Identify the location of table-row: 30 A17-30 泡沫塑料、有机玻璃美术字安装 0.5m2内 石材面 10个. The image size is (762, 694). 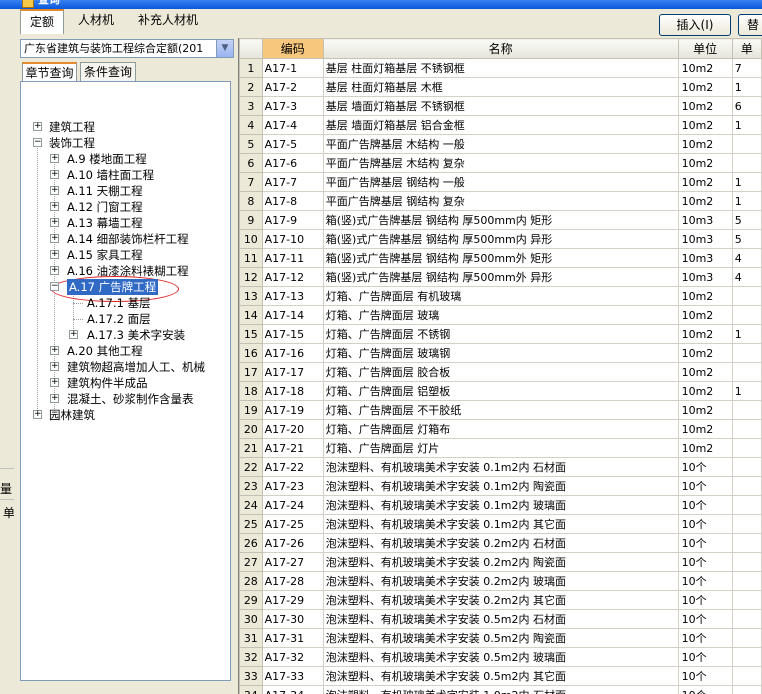
(500, 619).